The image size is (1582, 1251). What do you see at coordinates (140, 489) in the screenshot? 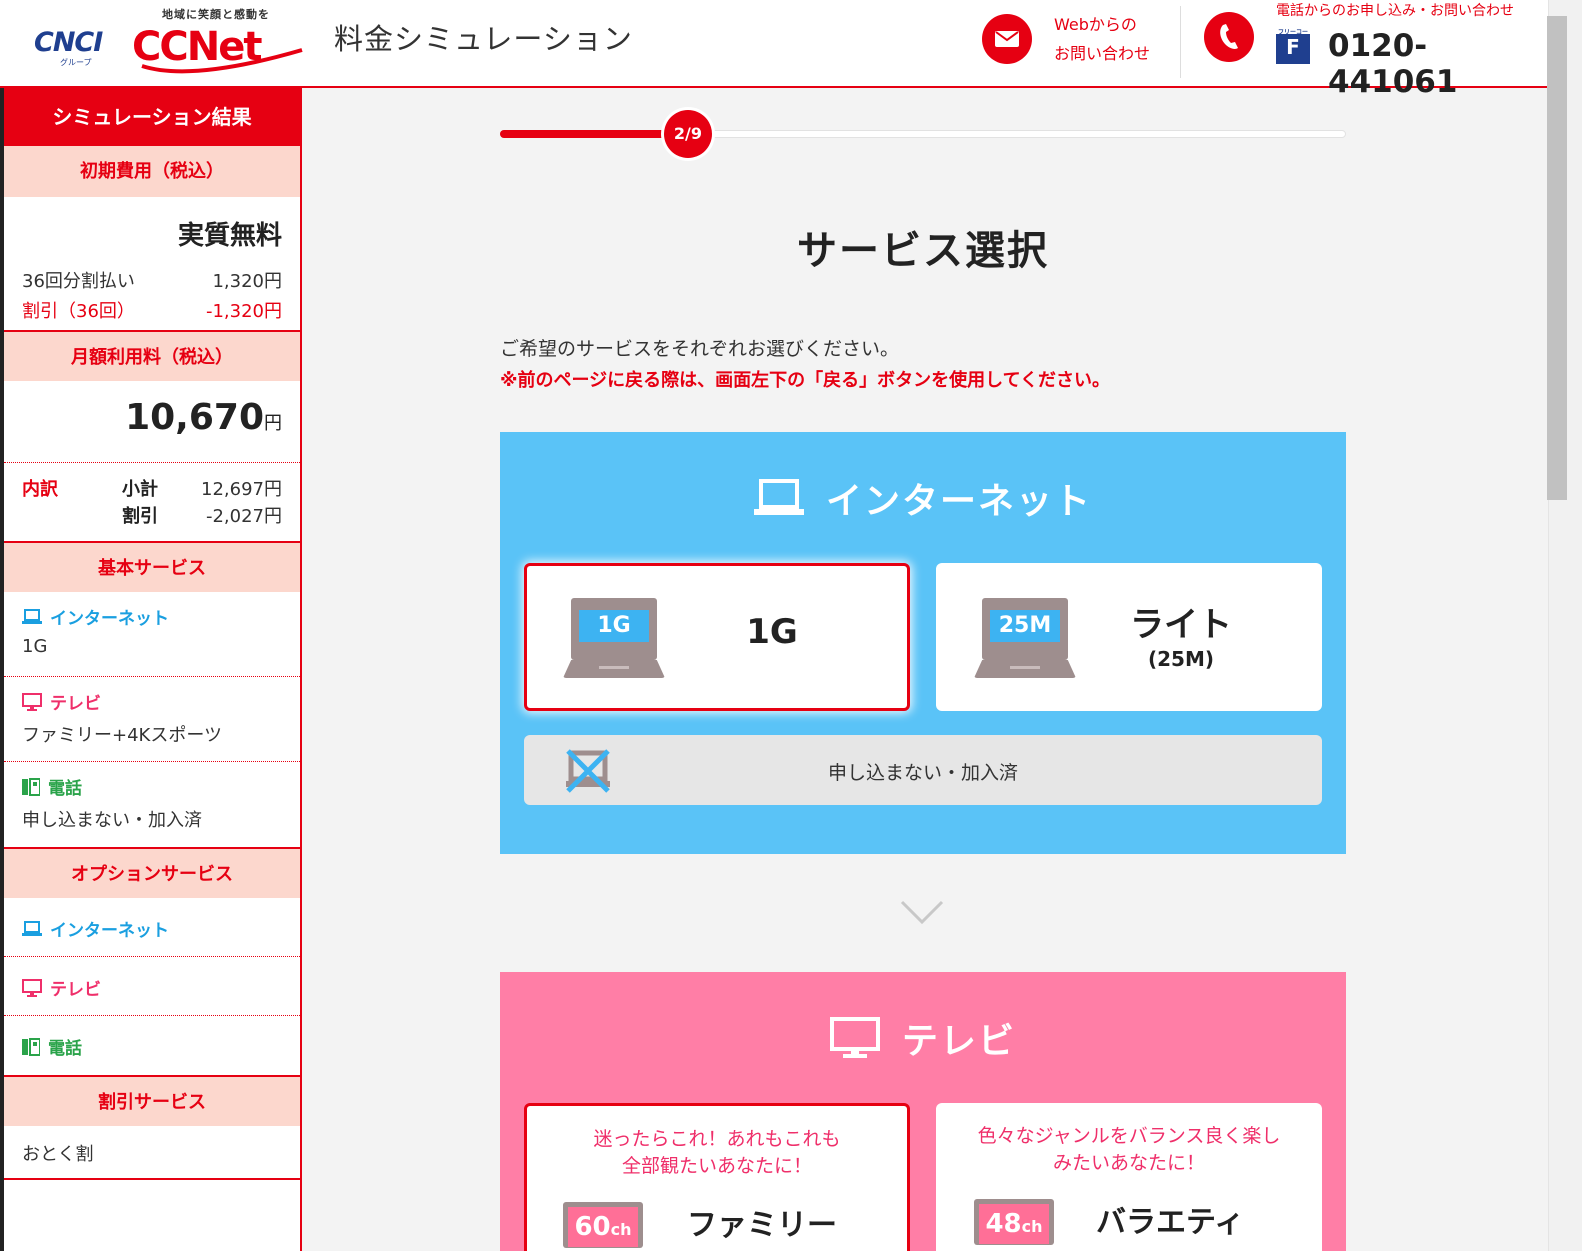
I see `subtotal-label: 小計` at bounding box center [140, 489].